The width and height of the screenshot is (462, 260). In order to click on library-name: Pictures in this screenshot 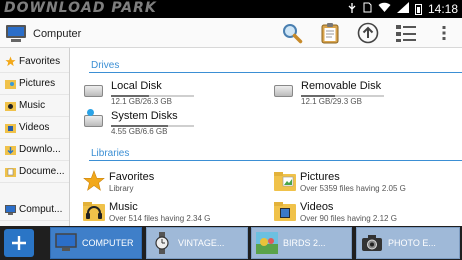, I will do `click(320, 177)`.